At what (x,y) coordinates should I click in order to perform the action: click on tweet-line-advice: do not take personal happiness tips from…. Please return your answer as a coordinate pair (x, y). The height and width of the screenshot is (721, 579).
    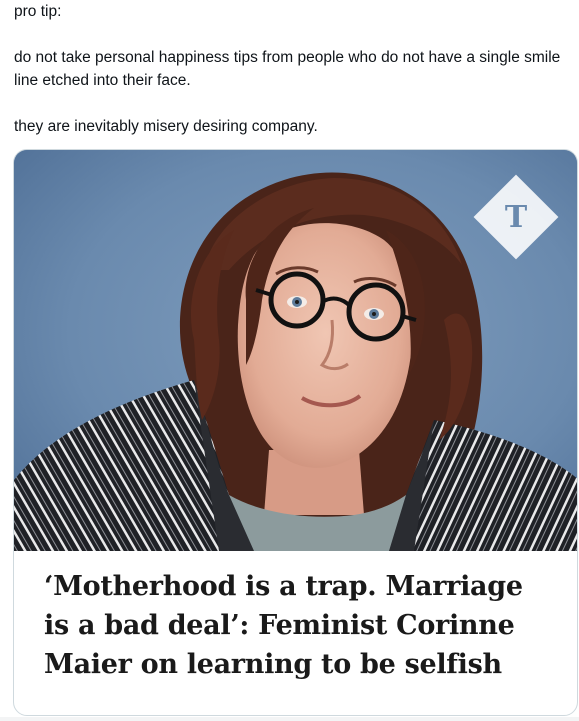
    Looking at the image, I should click on (287, 69).